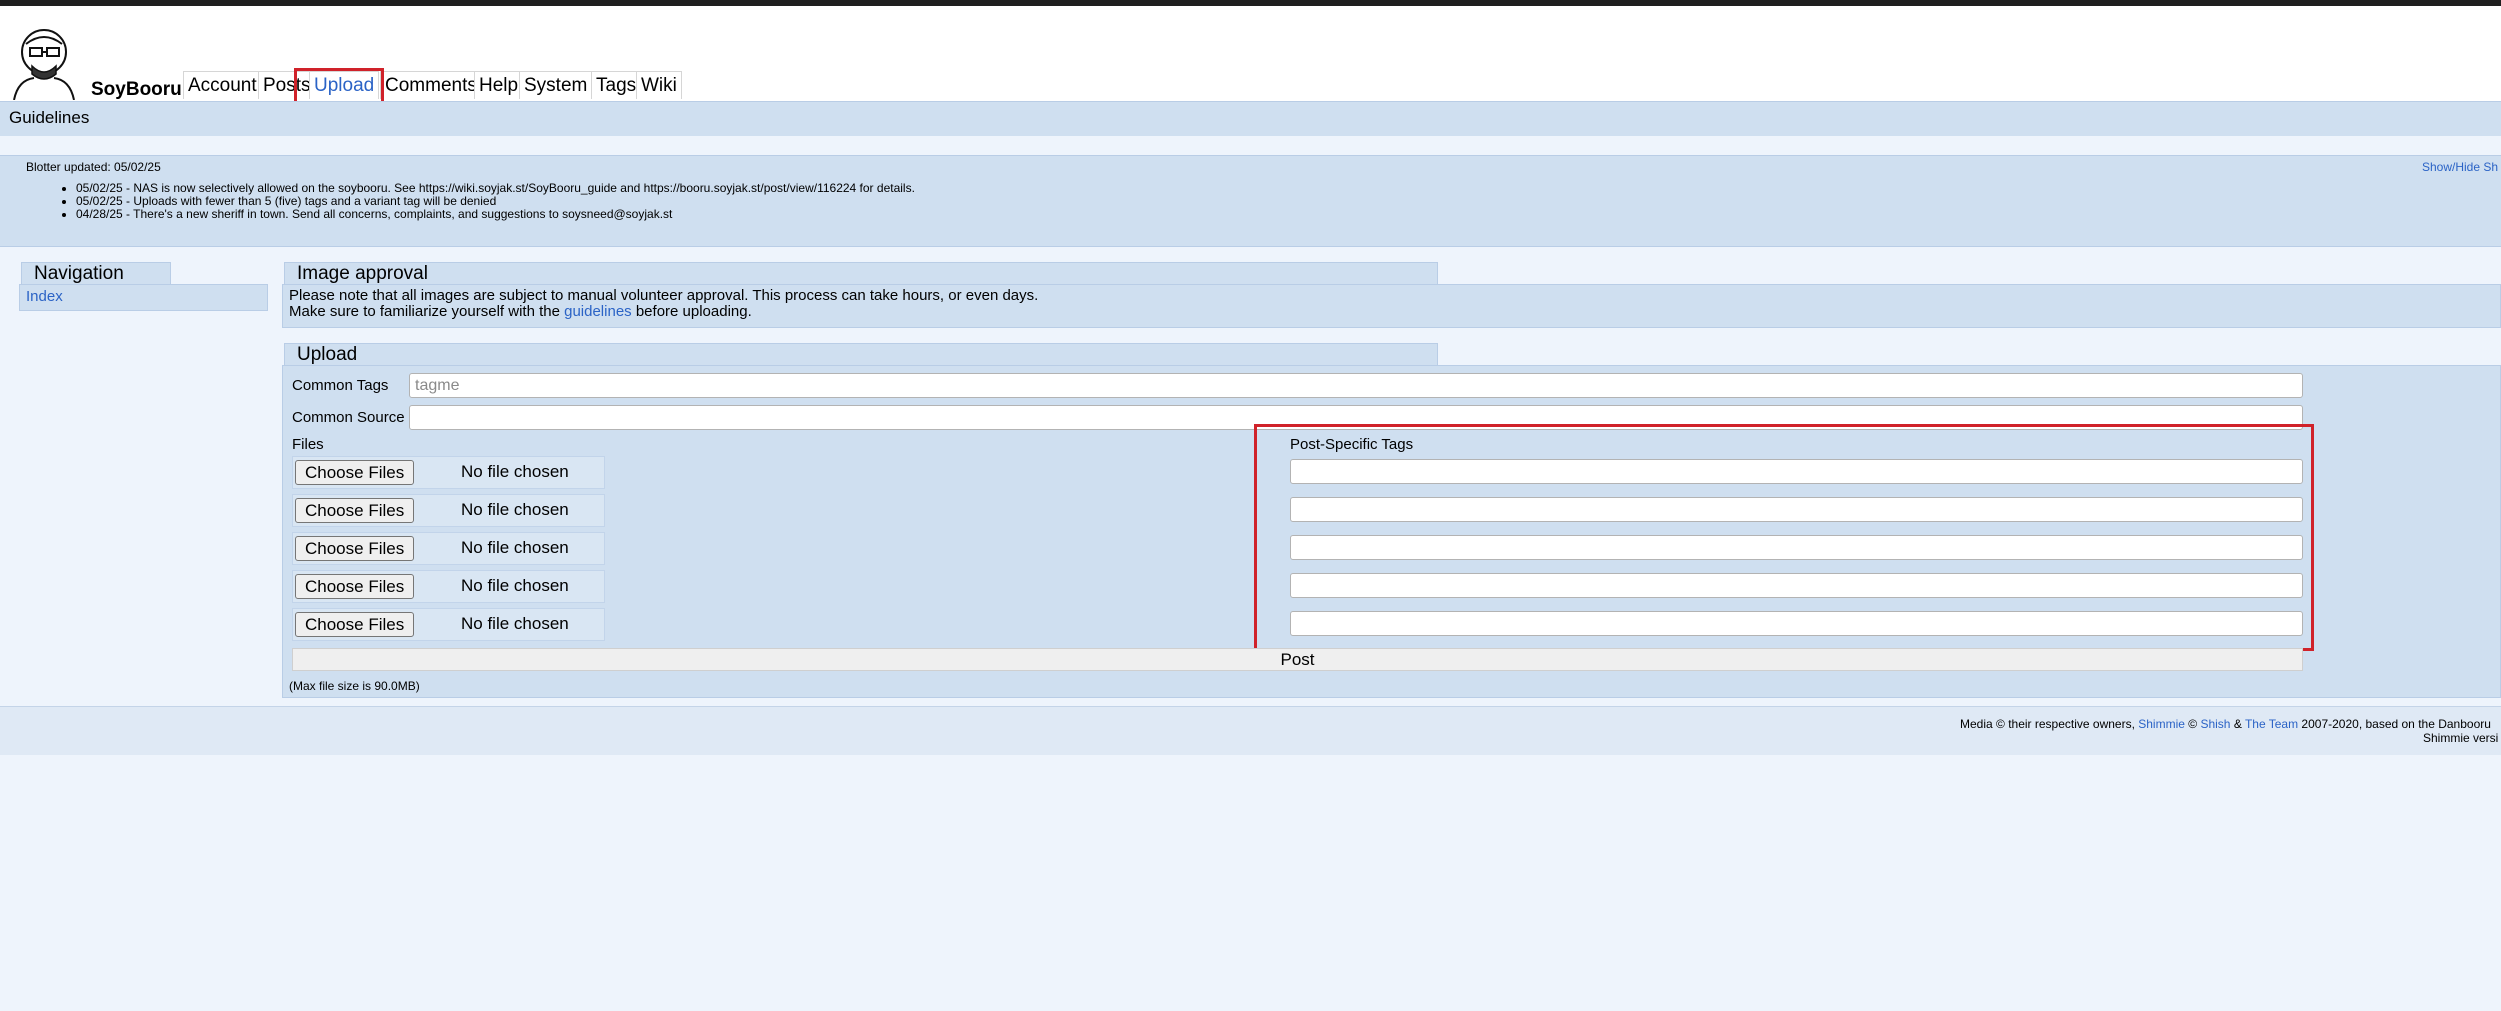 The image size is (2501, 1011). Describe the element at coordinates (448, 586) in the screenshot. I see `file-input-4: Choose Files No file chosen` at that location.